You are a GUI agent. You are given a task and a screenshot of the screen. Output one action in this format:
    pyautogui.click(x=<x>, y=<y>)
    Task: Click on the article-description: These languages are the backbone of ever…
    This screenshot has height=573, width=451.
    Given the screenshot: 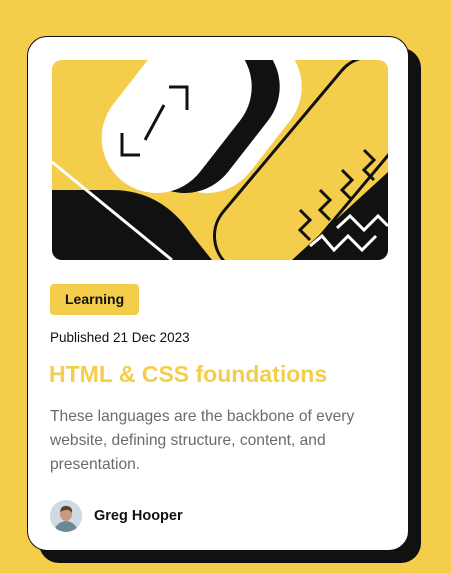 What is the action you would take?
    pyautogui.click(x=202, y=440)
    